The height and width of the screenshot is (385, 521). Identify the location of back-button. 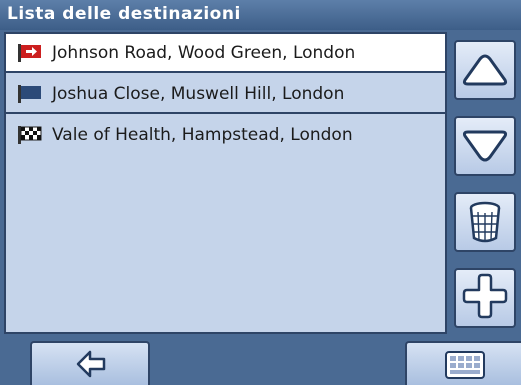
(90, 363).